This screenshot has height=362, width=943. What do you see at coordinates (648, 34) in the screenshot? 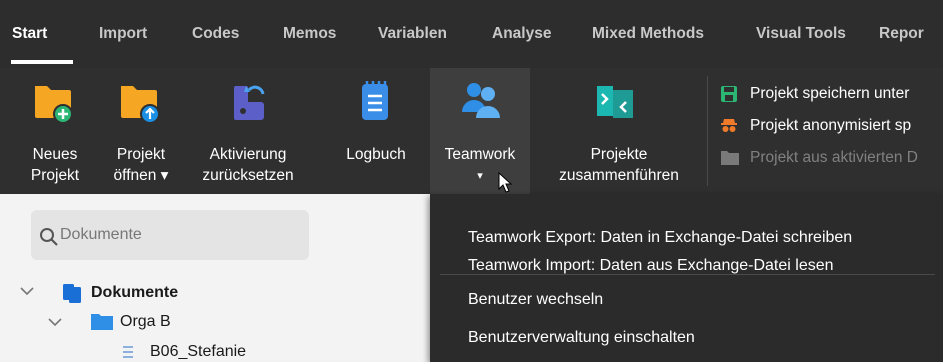
I see `tab-mixed-methods: Mixed Methods` at bounding box center [648, 34].